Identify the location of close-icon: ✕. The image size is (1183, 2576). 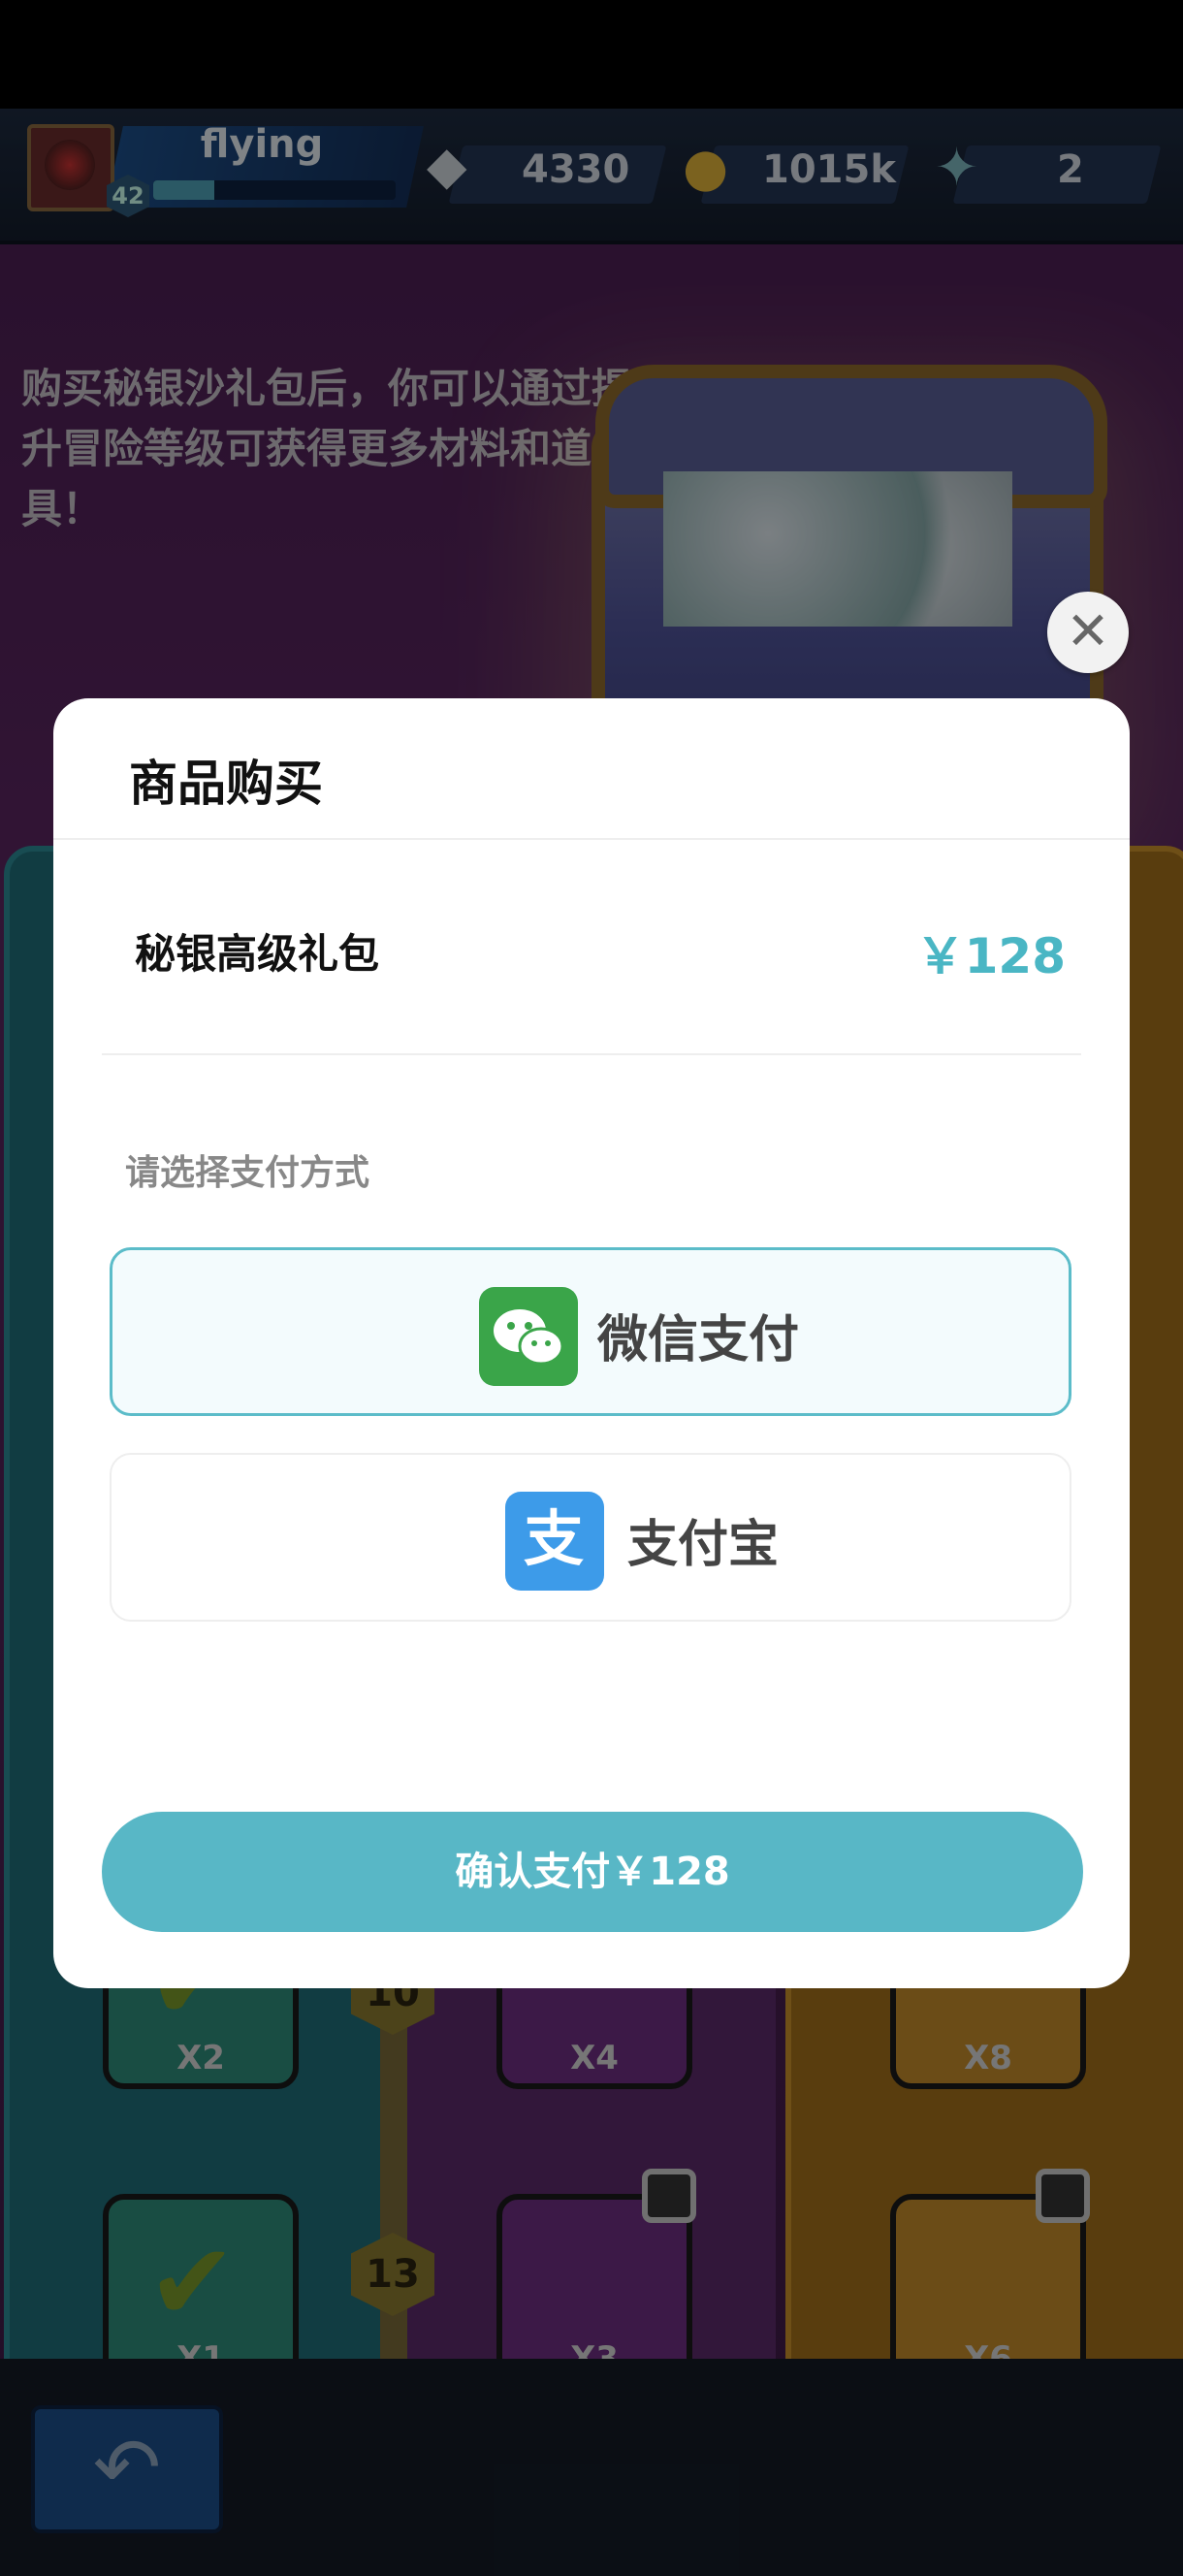
(1088, 630).